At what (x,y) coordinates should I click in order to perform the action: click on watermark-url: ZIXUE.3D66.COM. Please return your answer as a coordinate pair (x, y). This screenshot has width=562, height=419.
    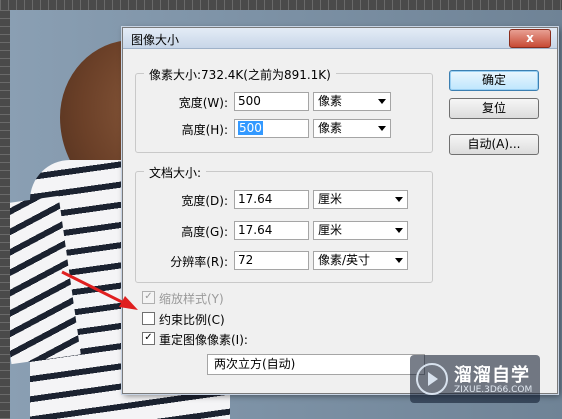
    Looking at the image, I should click on (493, 390).